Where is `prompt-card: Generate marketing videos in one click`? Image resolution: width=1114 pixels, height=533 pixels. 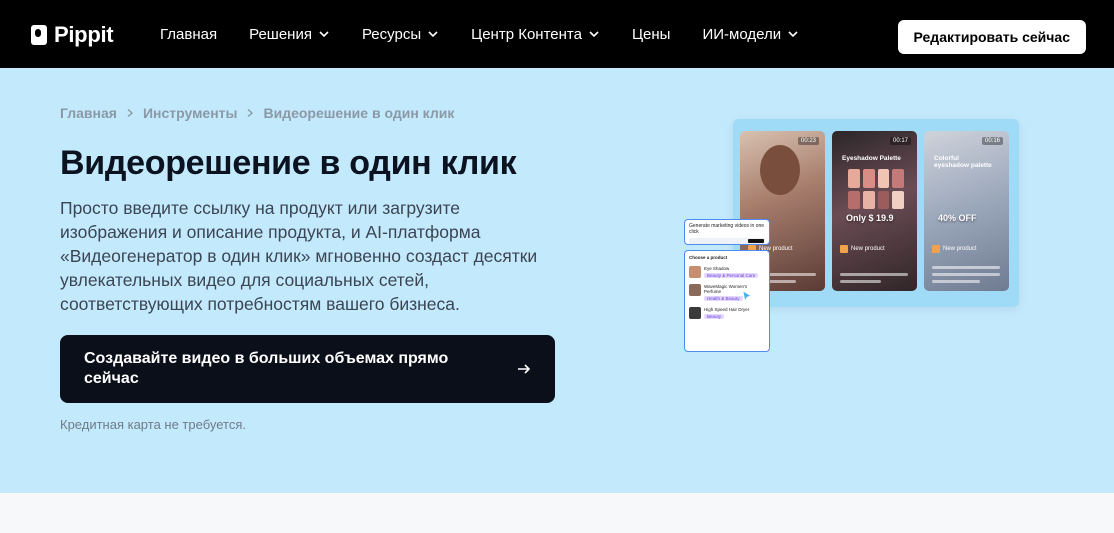
prompt-card: Generate marketing videos in one click is located at coordinates (727, 232).